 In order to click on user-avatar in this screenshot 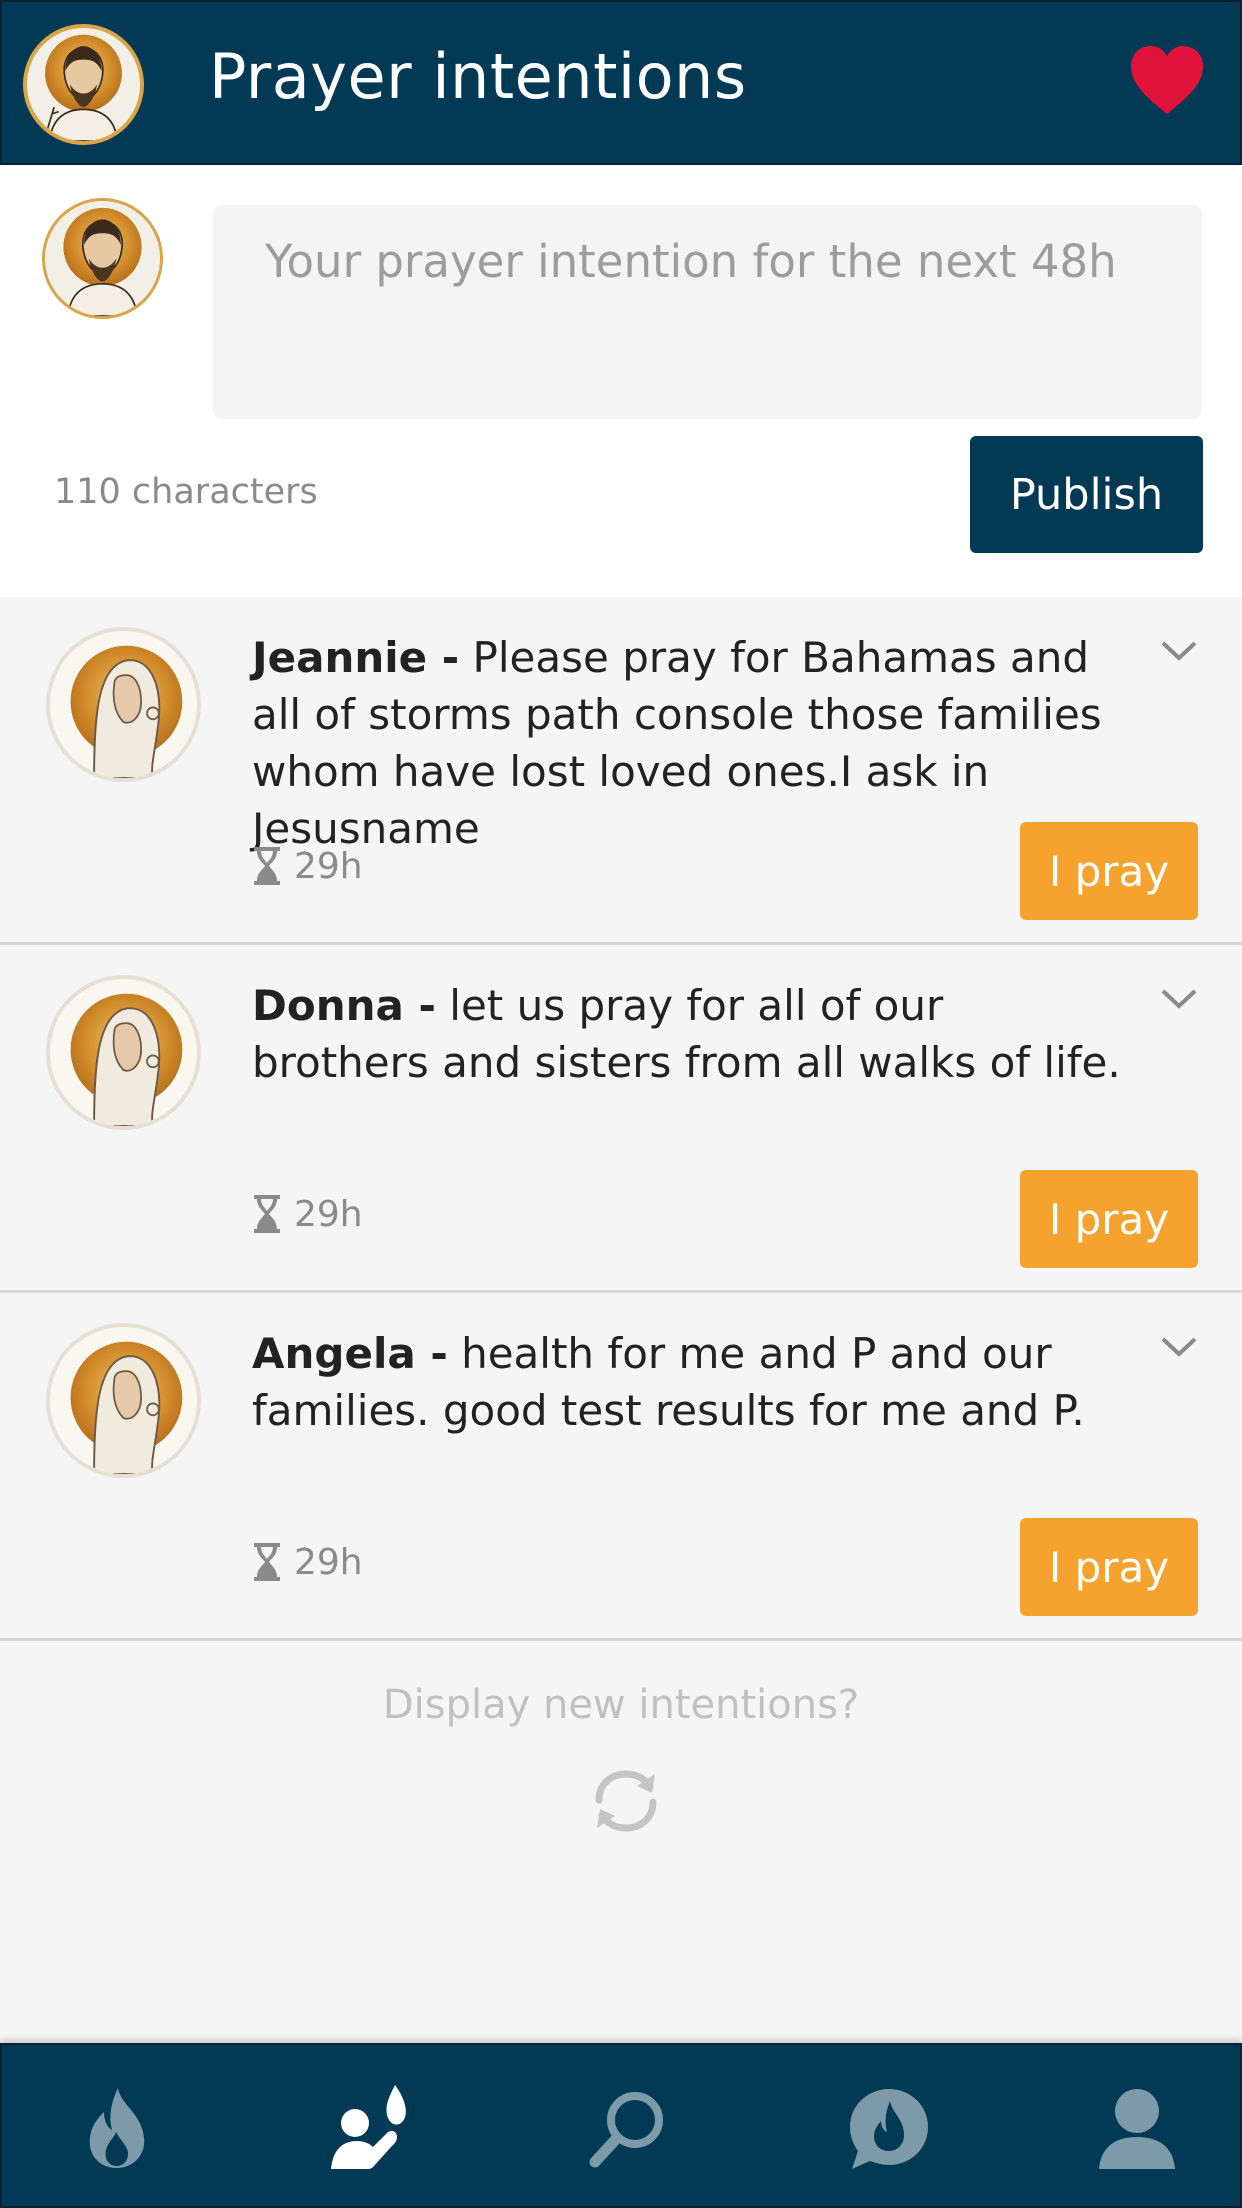, I will do `click(102, 258)`.